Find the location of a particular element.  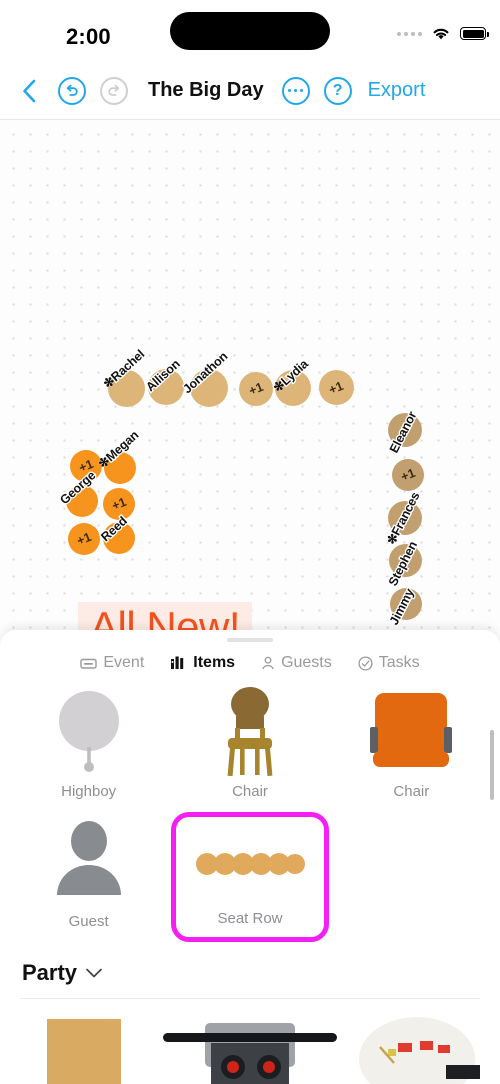

tab-items: Items is located at coordinates (202, 663).